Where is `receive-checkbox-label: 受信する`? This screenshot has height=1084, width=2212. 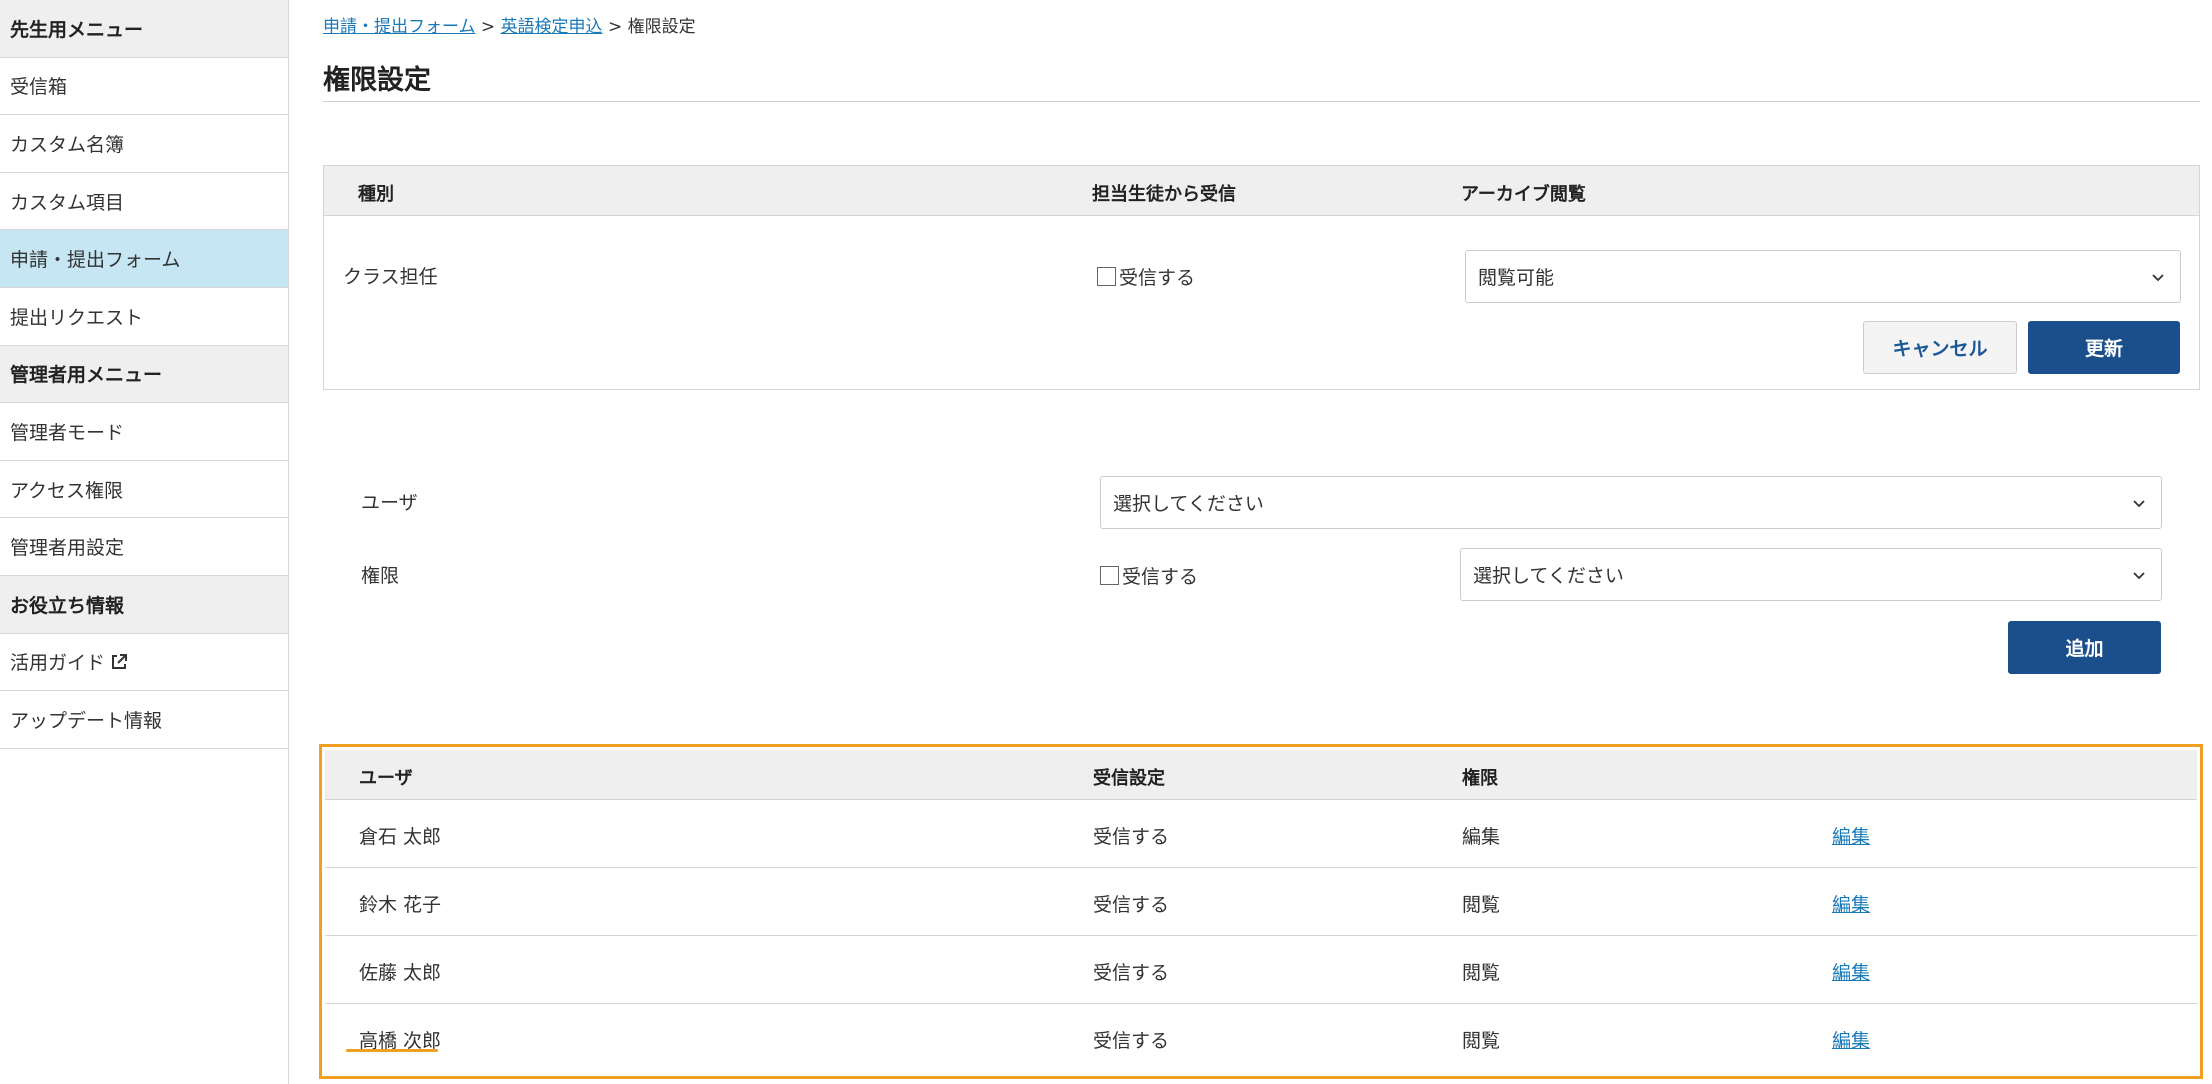
receive-checkbox-label: 受信する is located at coordinates (1157, 278).